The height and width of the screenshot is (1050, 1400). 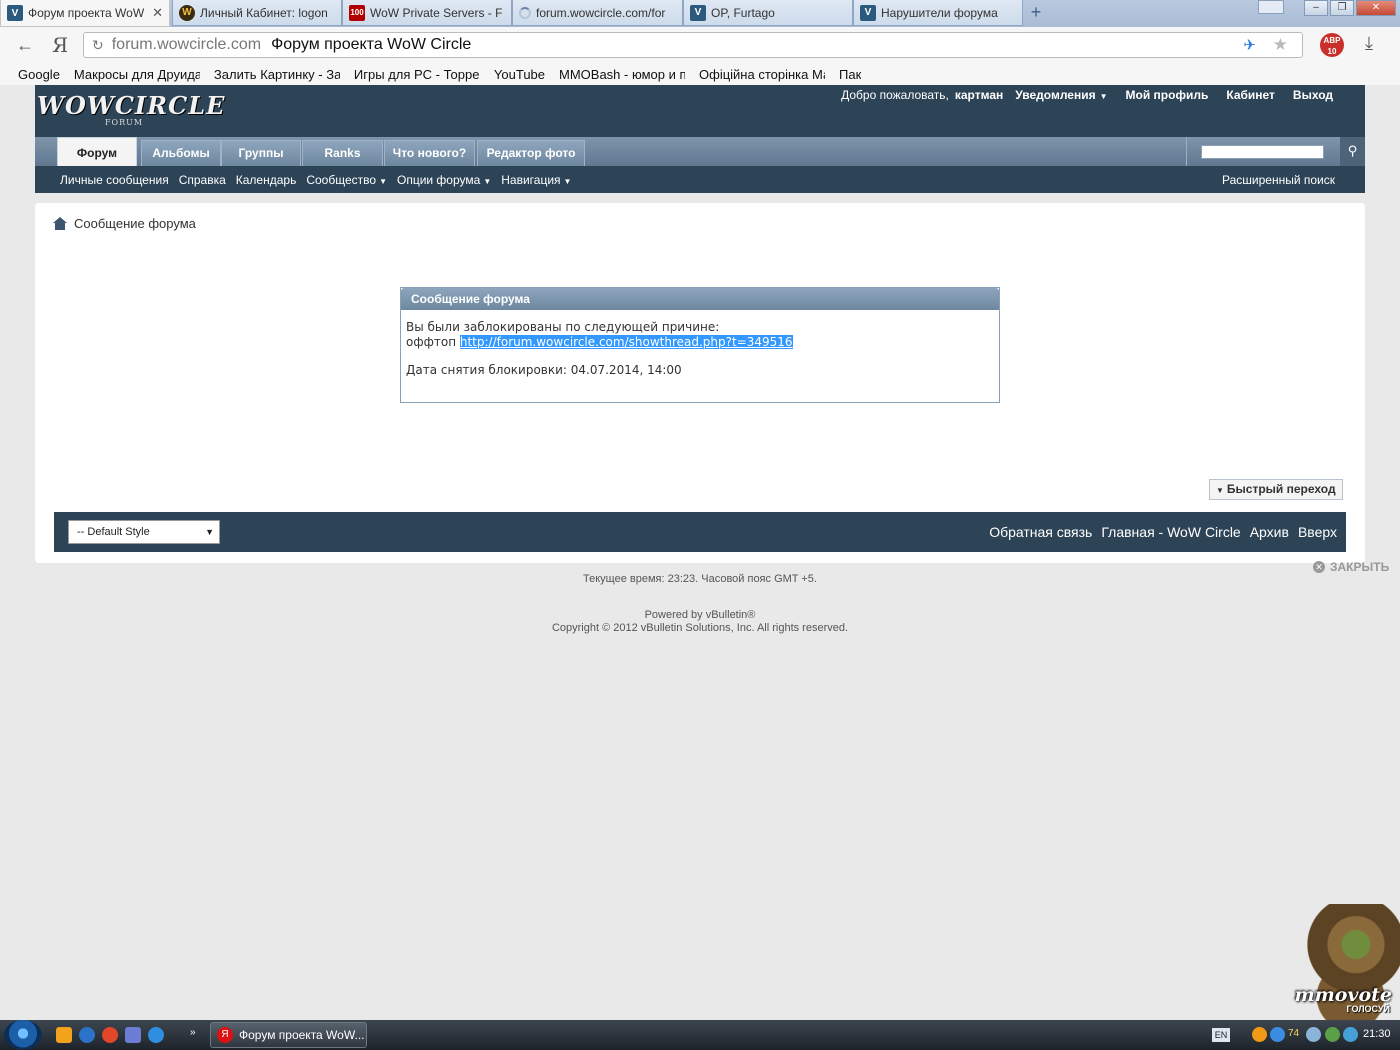 What do you see at coordinates (429, 153) in the screenshot?
I see `tab-whats-new: Что нового?` at bounding box center [429, 153].